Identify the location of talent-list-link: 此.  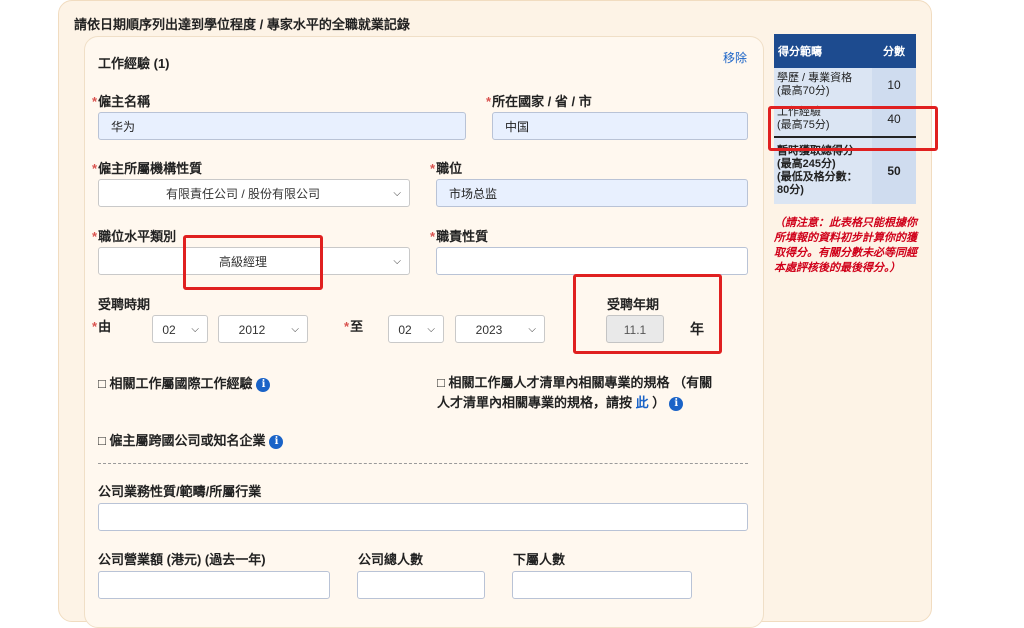
(642, 402).